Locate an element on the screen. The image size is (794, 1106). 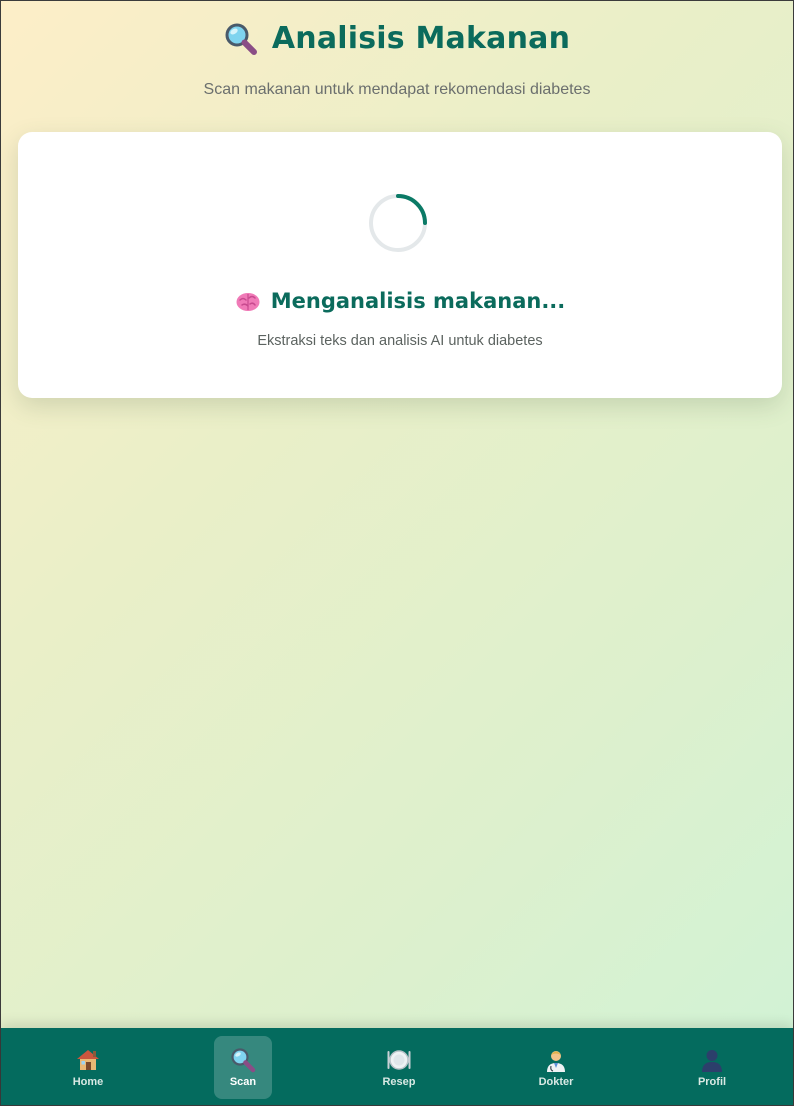
nav-item-scan: Scan is located at coordinates (243, 1067).